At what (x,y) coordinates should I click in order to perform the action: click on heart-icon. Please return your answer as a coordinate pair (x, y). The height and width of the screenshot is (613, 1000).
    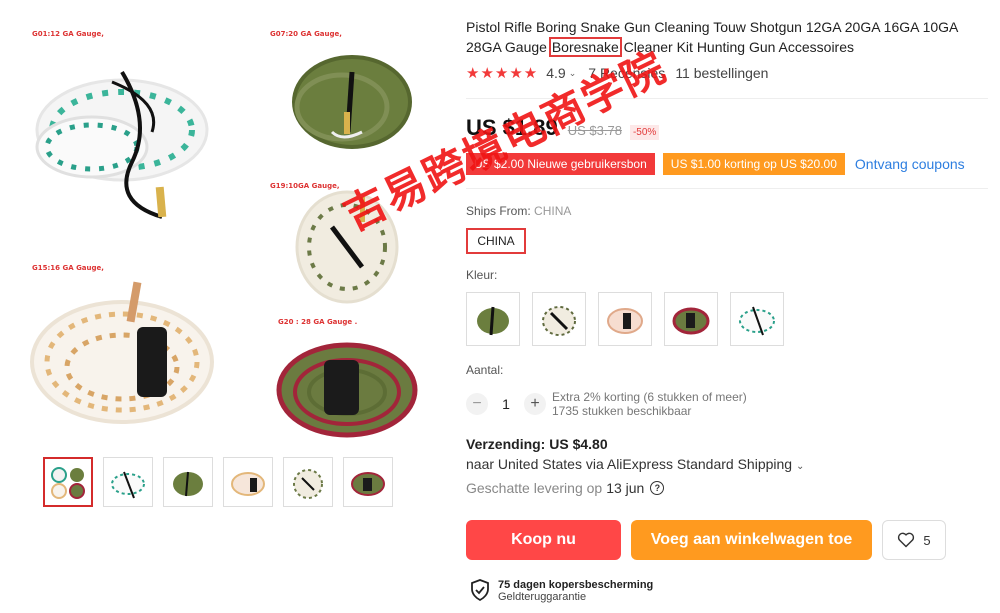
    Looking at the image, I should click on (906, 540).